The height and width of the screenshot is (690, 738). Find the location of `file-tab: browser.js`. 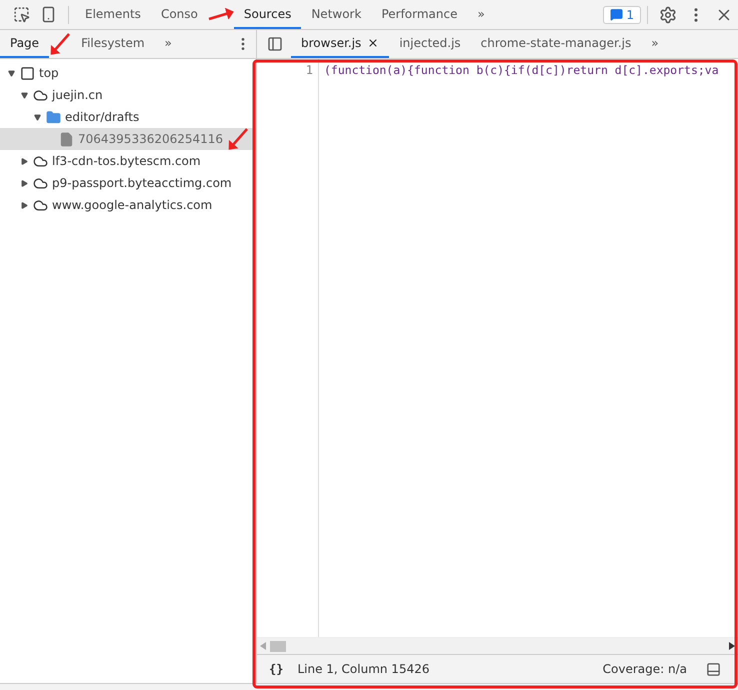

file-tab: browser.js is located at coordinates (340, 44).